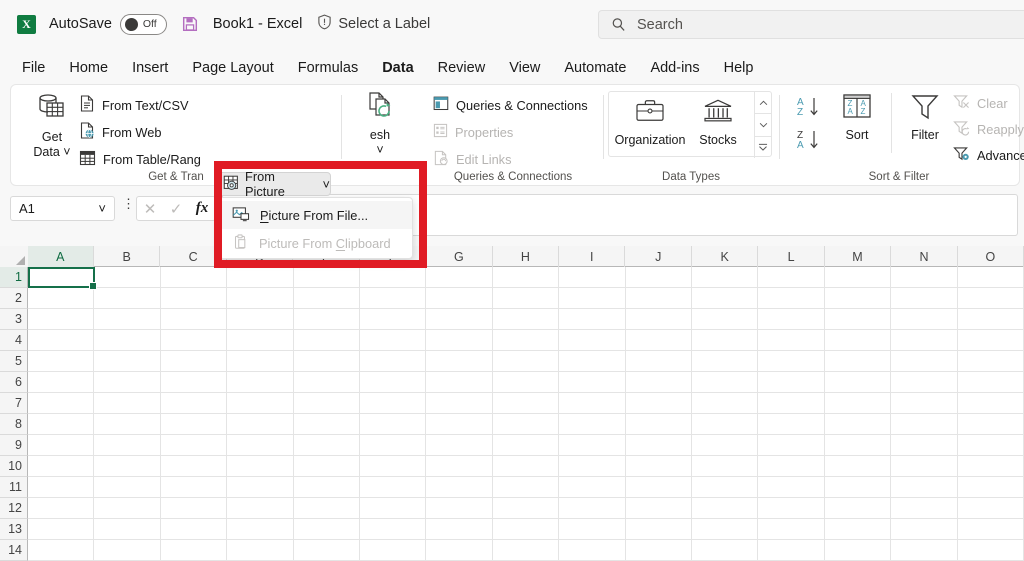 This screenshot has width=1024, height=561. I want to click on column-header-m: M, so click(858, 256).